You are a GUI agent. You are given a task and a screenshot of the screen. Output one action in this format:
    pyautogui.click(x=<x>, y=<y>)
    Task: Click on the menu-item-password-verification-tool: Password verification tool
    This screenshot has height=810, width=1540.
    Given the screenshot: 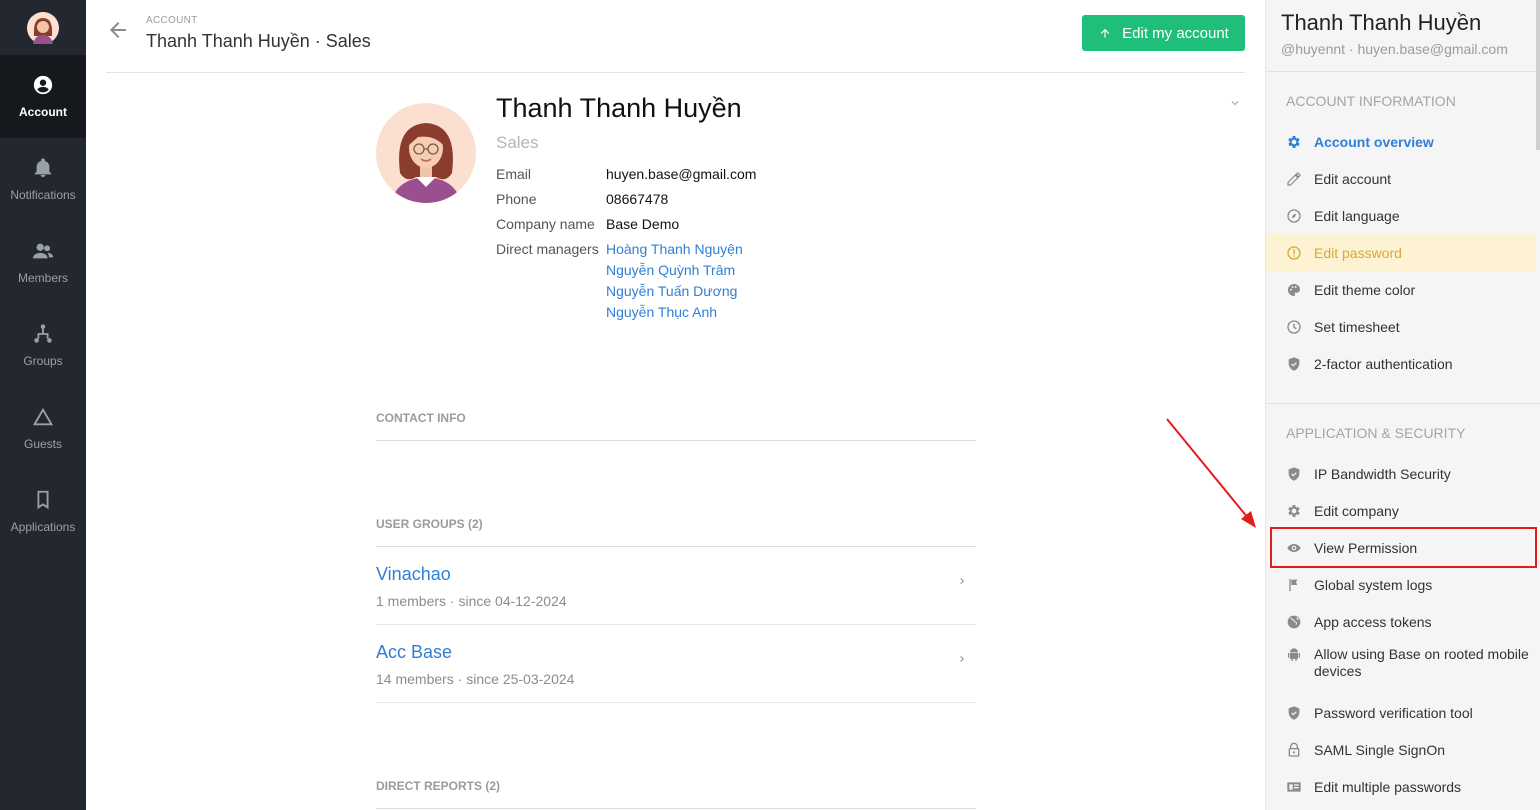 What is the action you would take?
    pyautogui.click(x=1401, y=712)
    